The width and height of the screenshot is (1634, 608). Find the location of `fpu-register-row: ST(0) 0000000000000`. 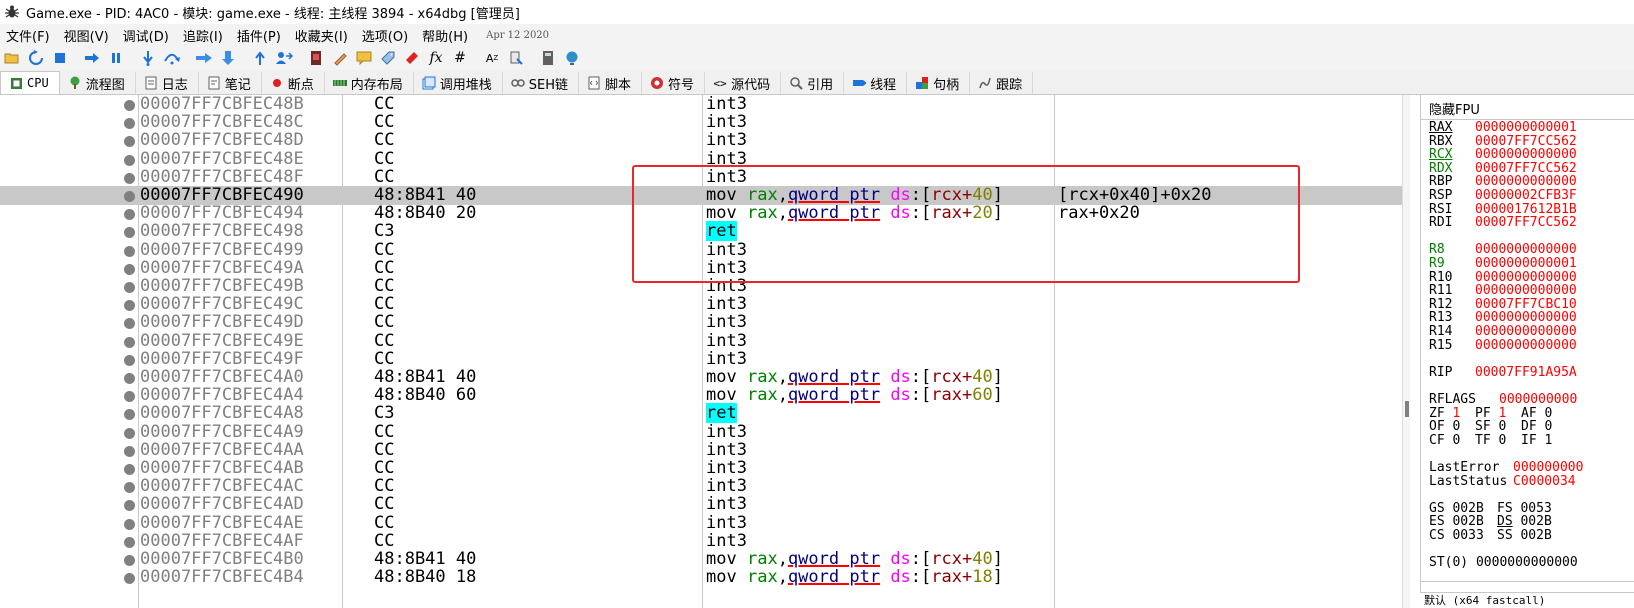

fpu-register-row: ST(0) 0000000000000 is located at coordinates (1503, 563).